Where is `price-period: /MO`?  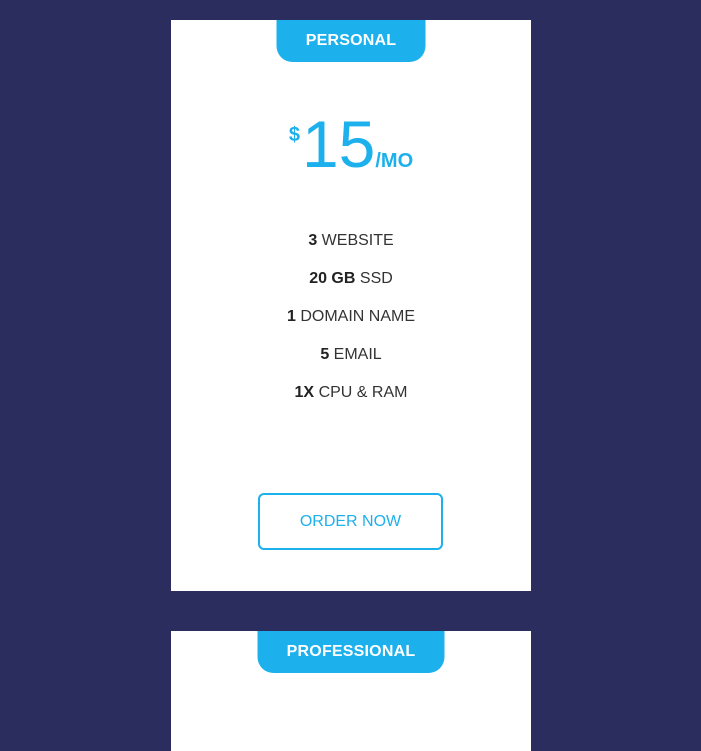
price-period: /MO is located at coordinates (394, 161).